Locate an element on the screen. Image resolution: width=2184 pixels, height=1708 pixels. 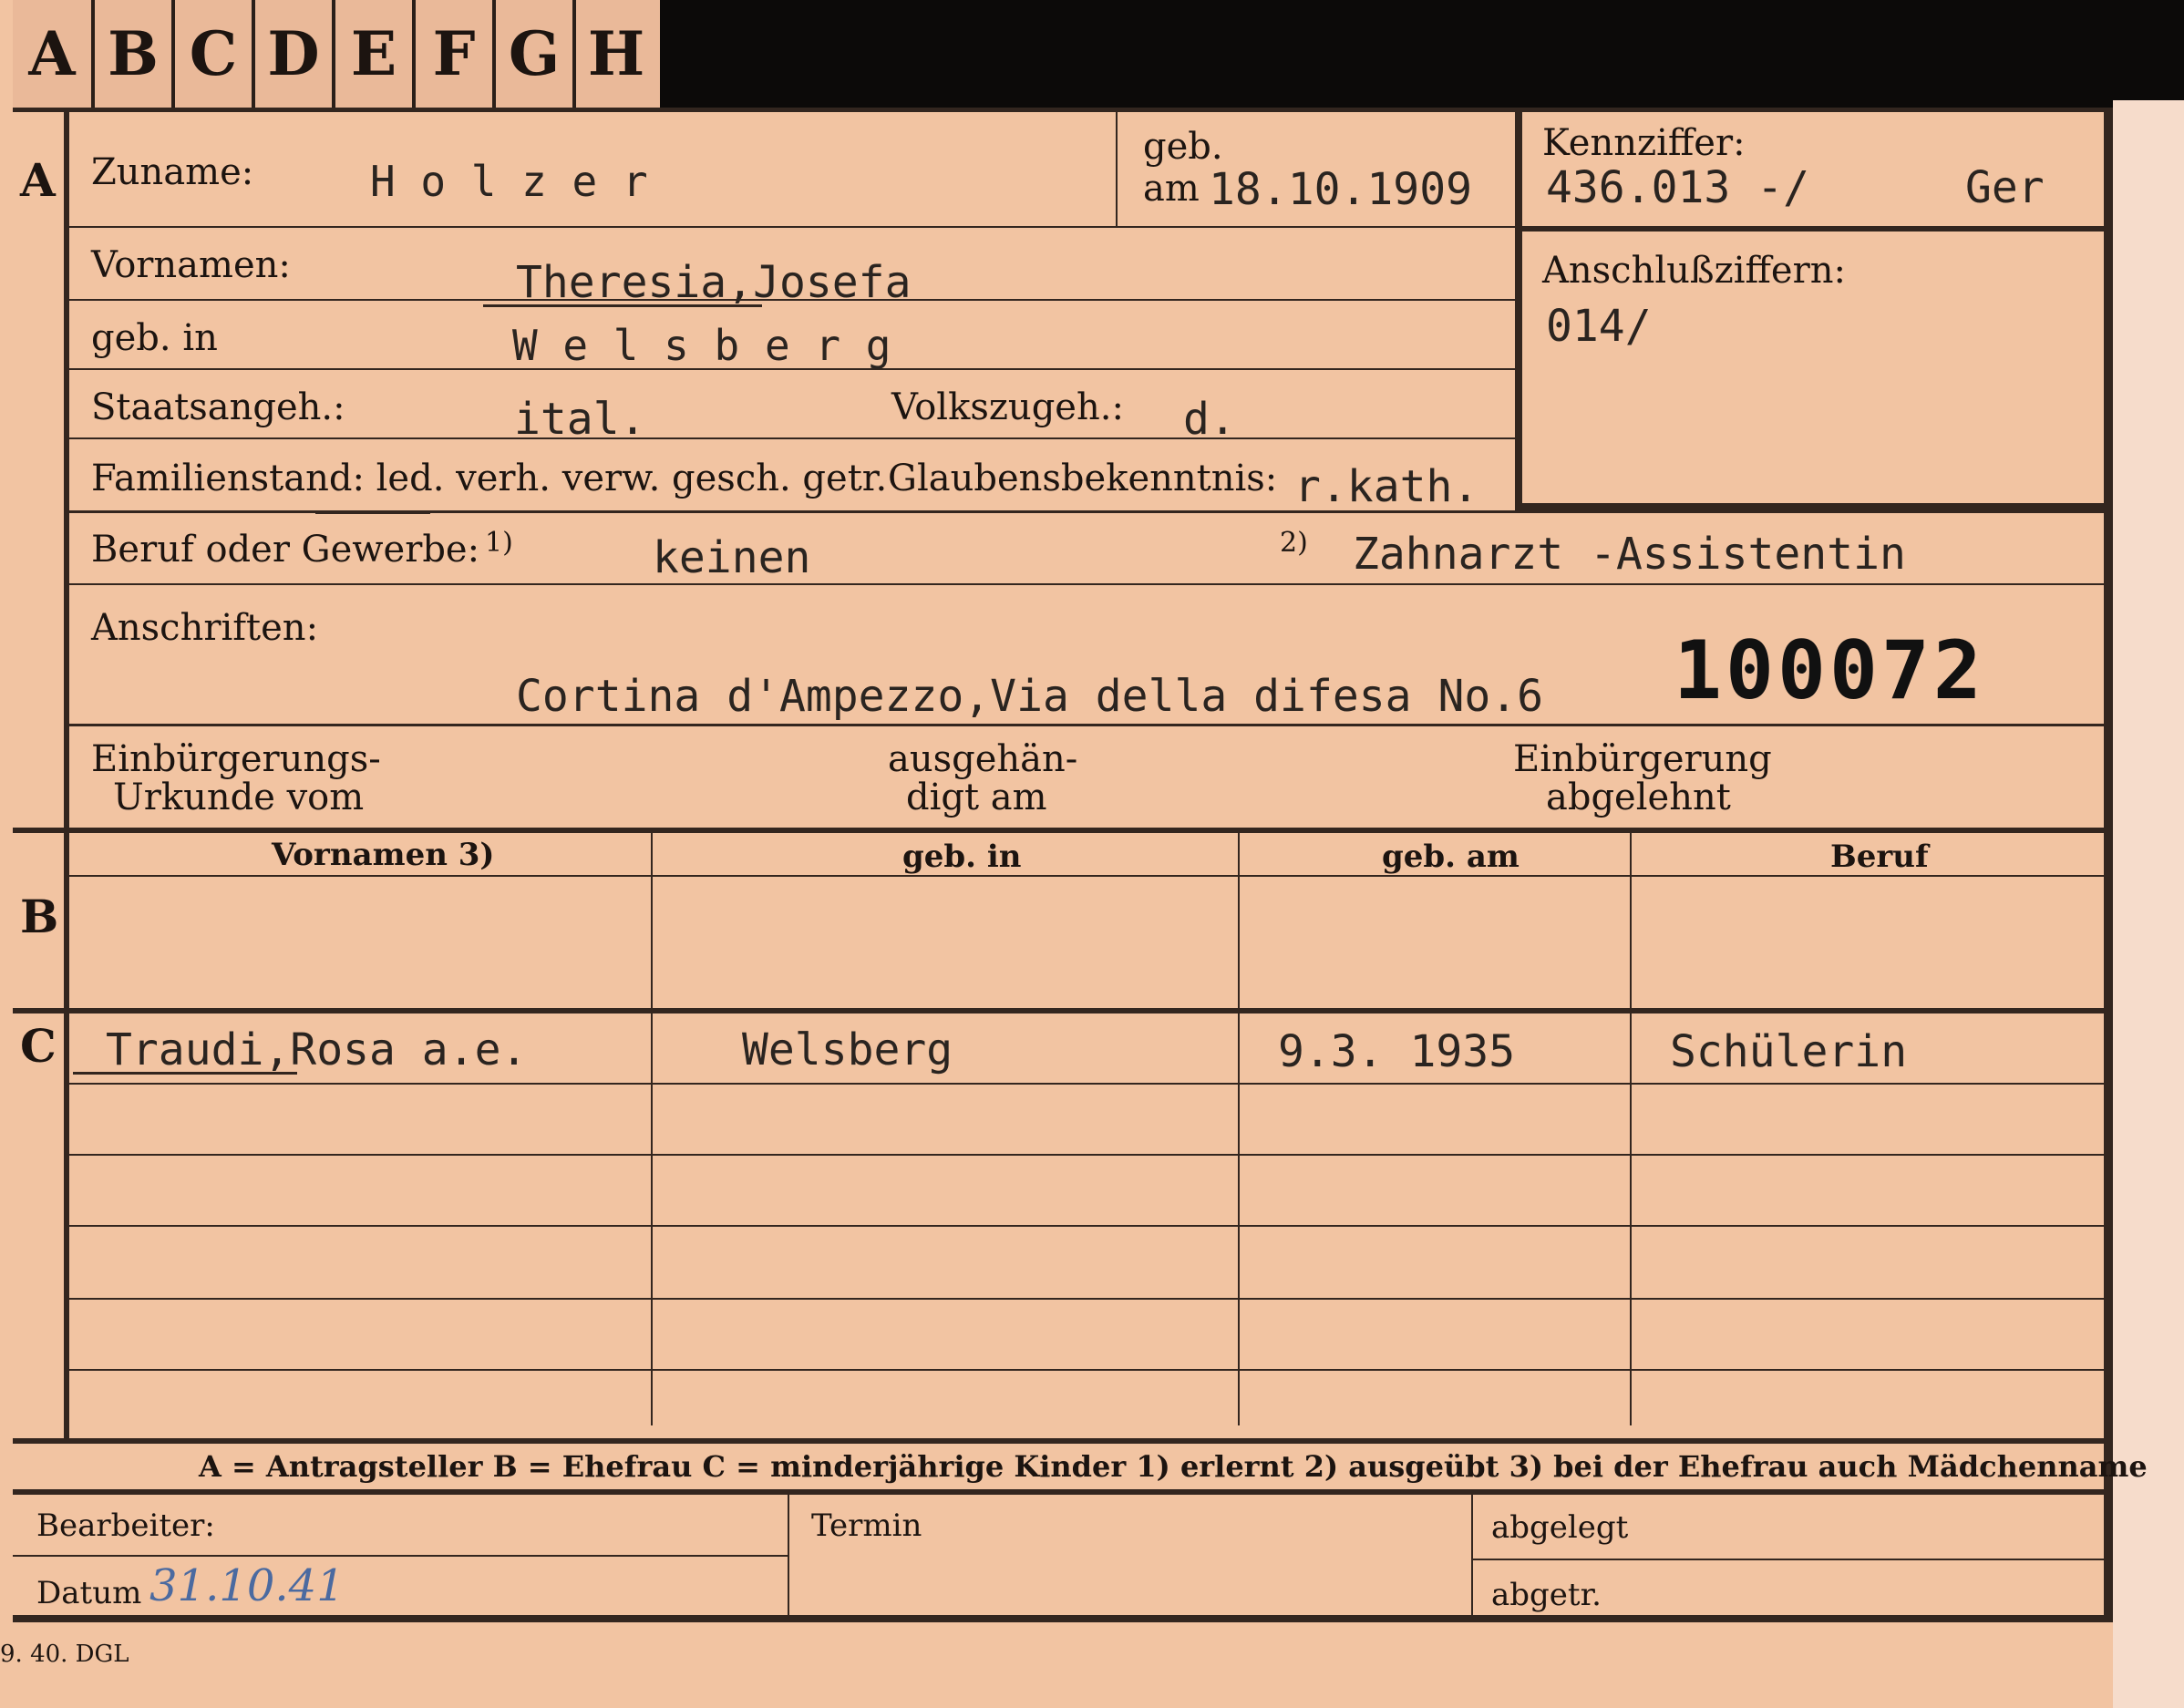
glaubens-value: r.kath. is located at coordinates (1387, 486).